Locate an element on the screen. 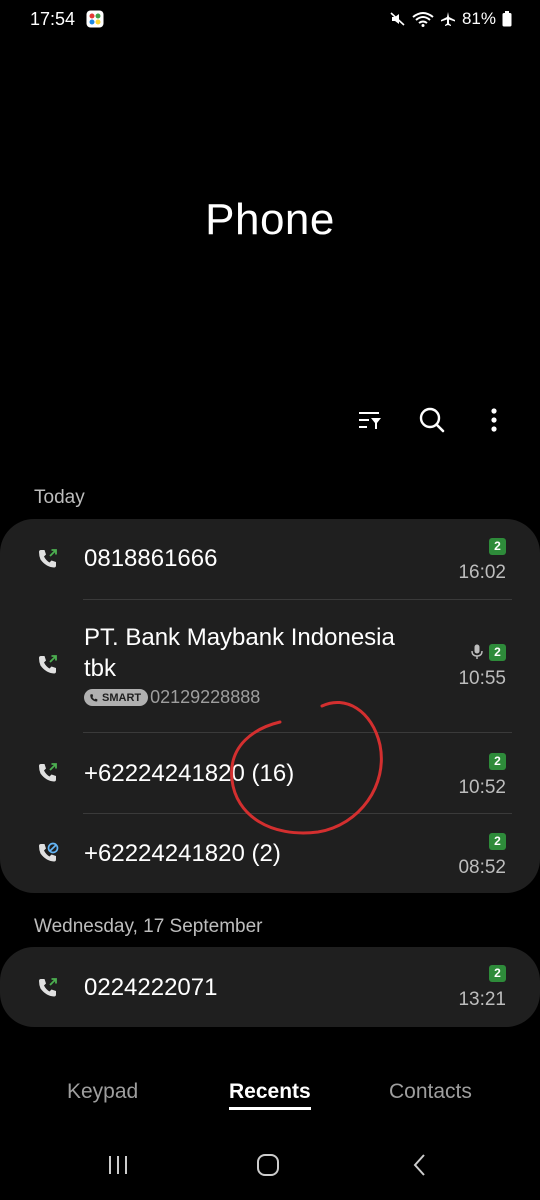 Image resolution: width=540 pixels, height=1200 pixels. battery-percent: 81% is located at coordinates (478, 18).